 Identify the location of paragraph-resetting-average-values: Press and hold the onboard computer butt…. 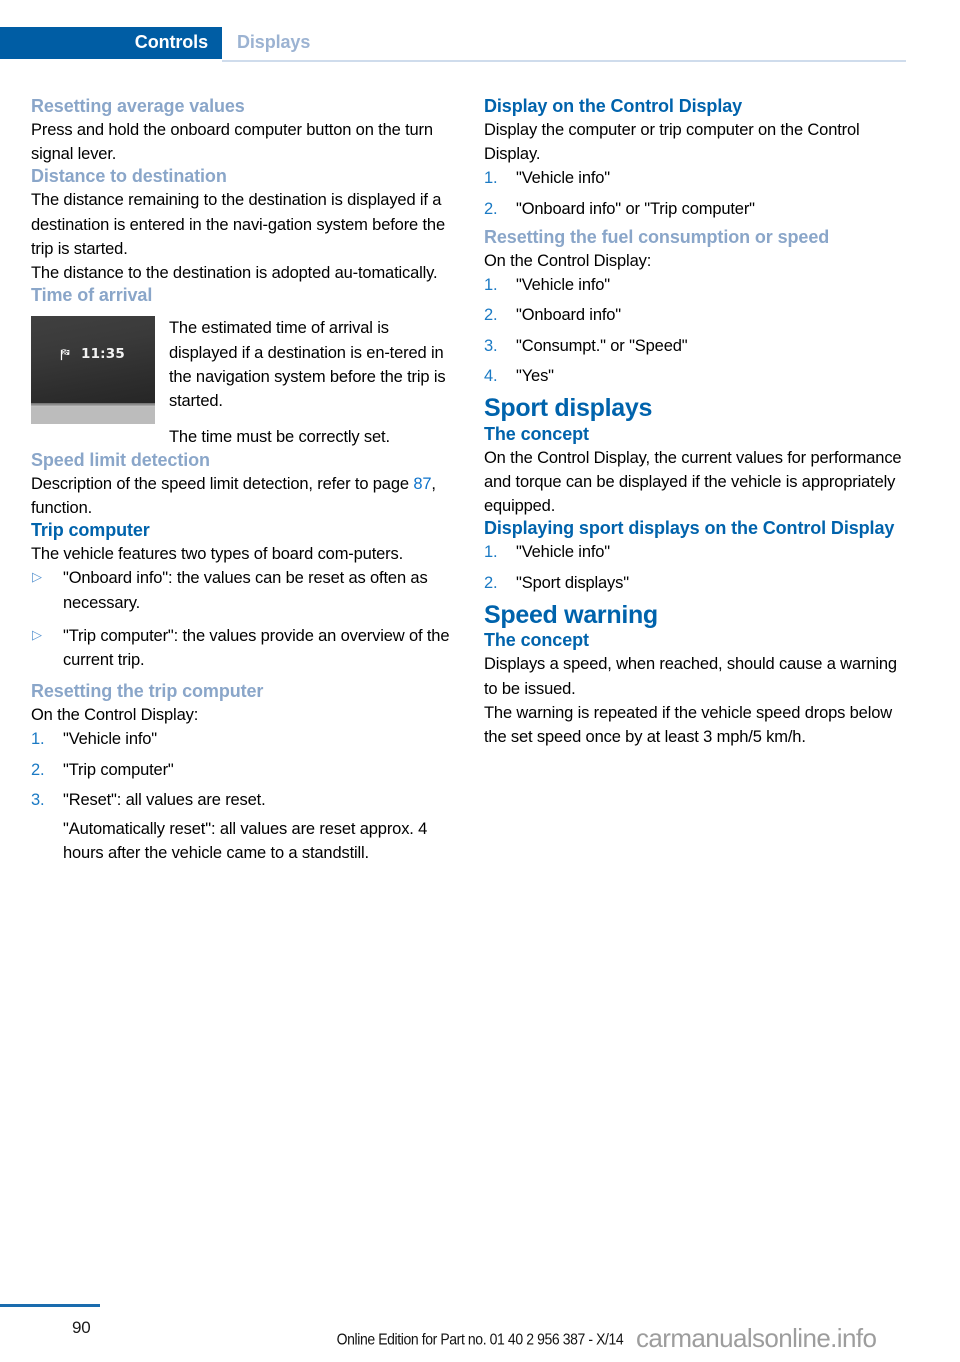
(232, 142).